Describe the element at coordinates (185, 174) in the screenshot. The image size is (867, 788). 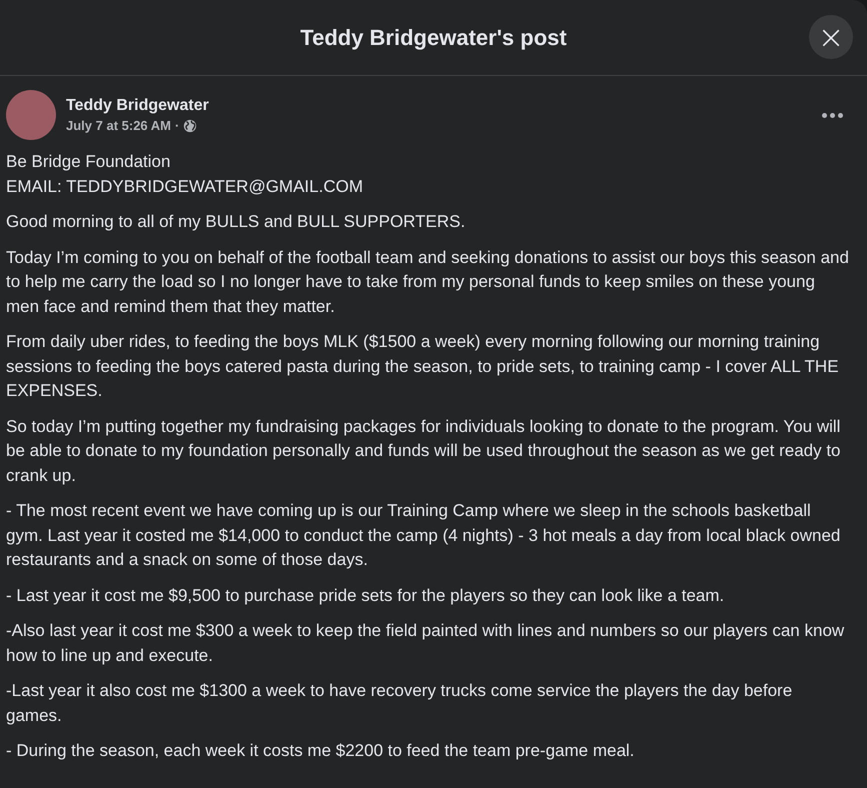
I see `post-paragraph: Be Bridge Foundation EMAIL: TEDDYBRIDGEWATER@GMAIL.COM` at that location.